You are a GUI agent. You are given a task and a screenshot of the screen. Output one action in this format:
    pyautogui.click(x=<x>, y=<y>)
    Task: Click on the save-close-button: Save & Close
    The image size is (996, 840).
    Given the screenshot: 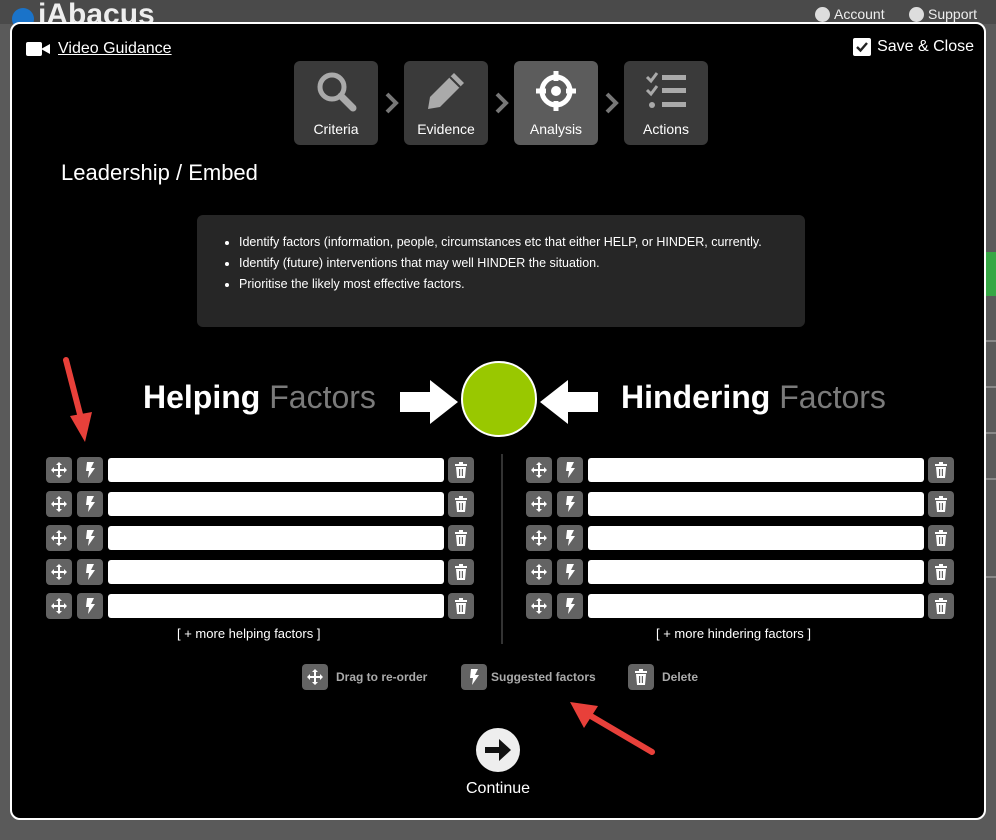 What is the action you would take?
    pyautogui.click(x=913, y=47)
    